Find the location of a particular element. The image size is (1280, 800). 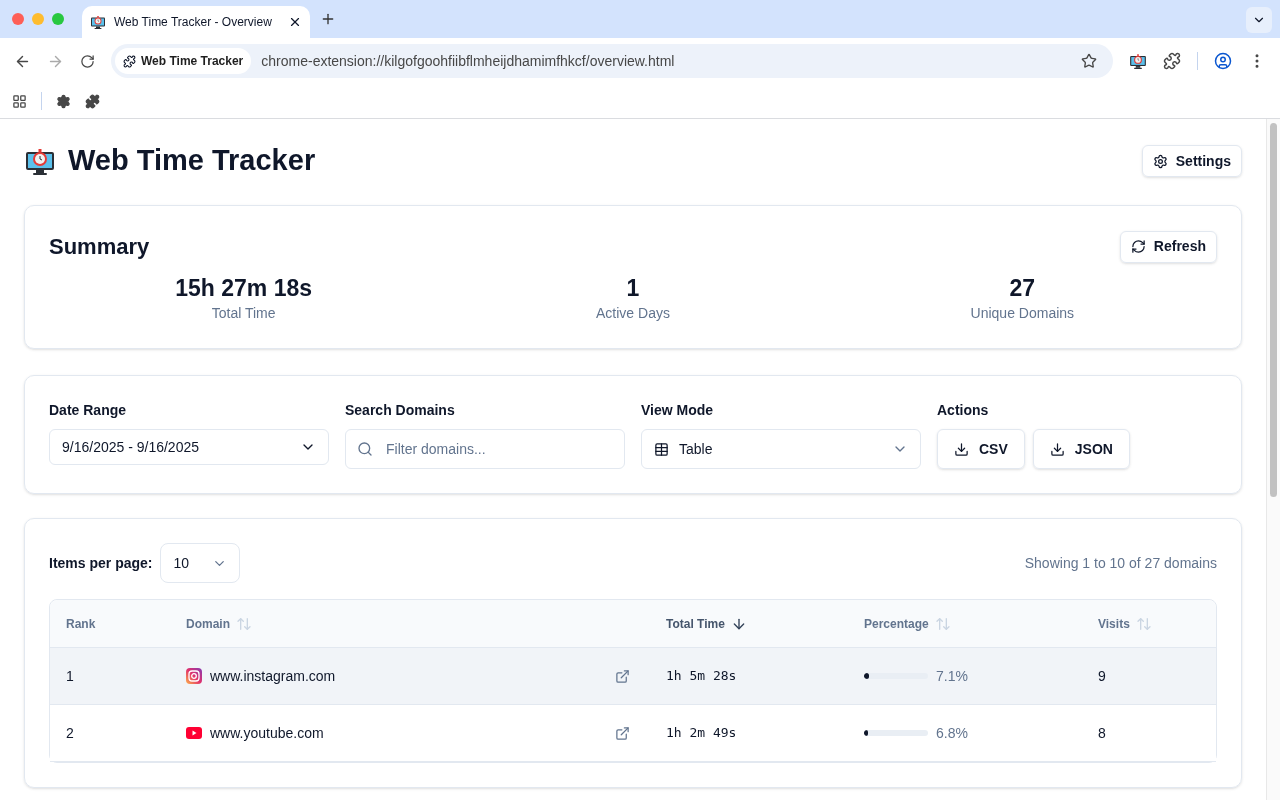

page-title: Web Time Tracker is located at coordinates (192, 161).